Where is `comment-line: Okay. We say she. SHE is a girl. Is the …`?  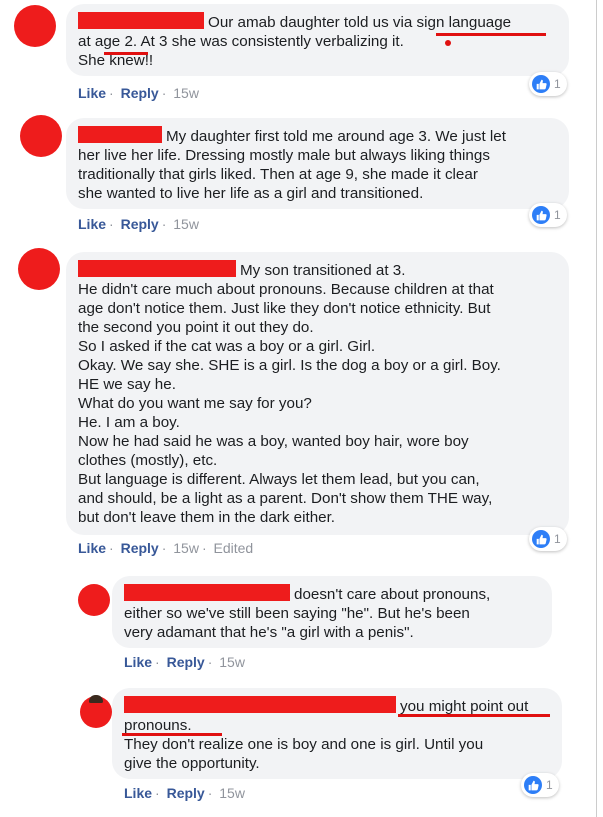
comment-line: Okay. We say she. SHE is a girl. Is the … is located at coordinates (289, 365).